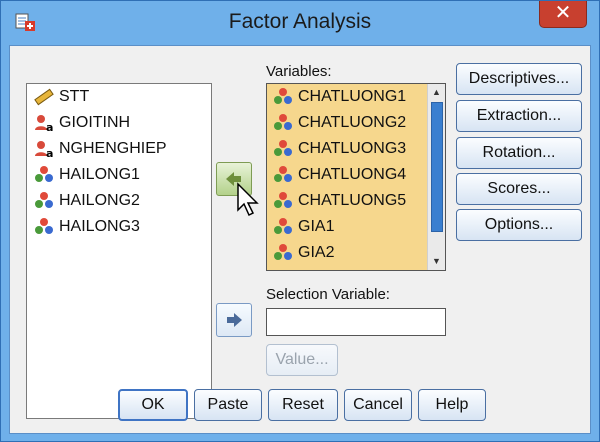 The image size is (600, 442). What do you see at coordinates (74, 96) in the screenshot?
I see `variable-label: STT` at bounding box center [74, 96].